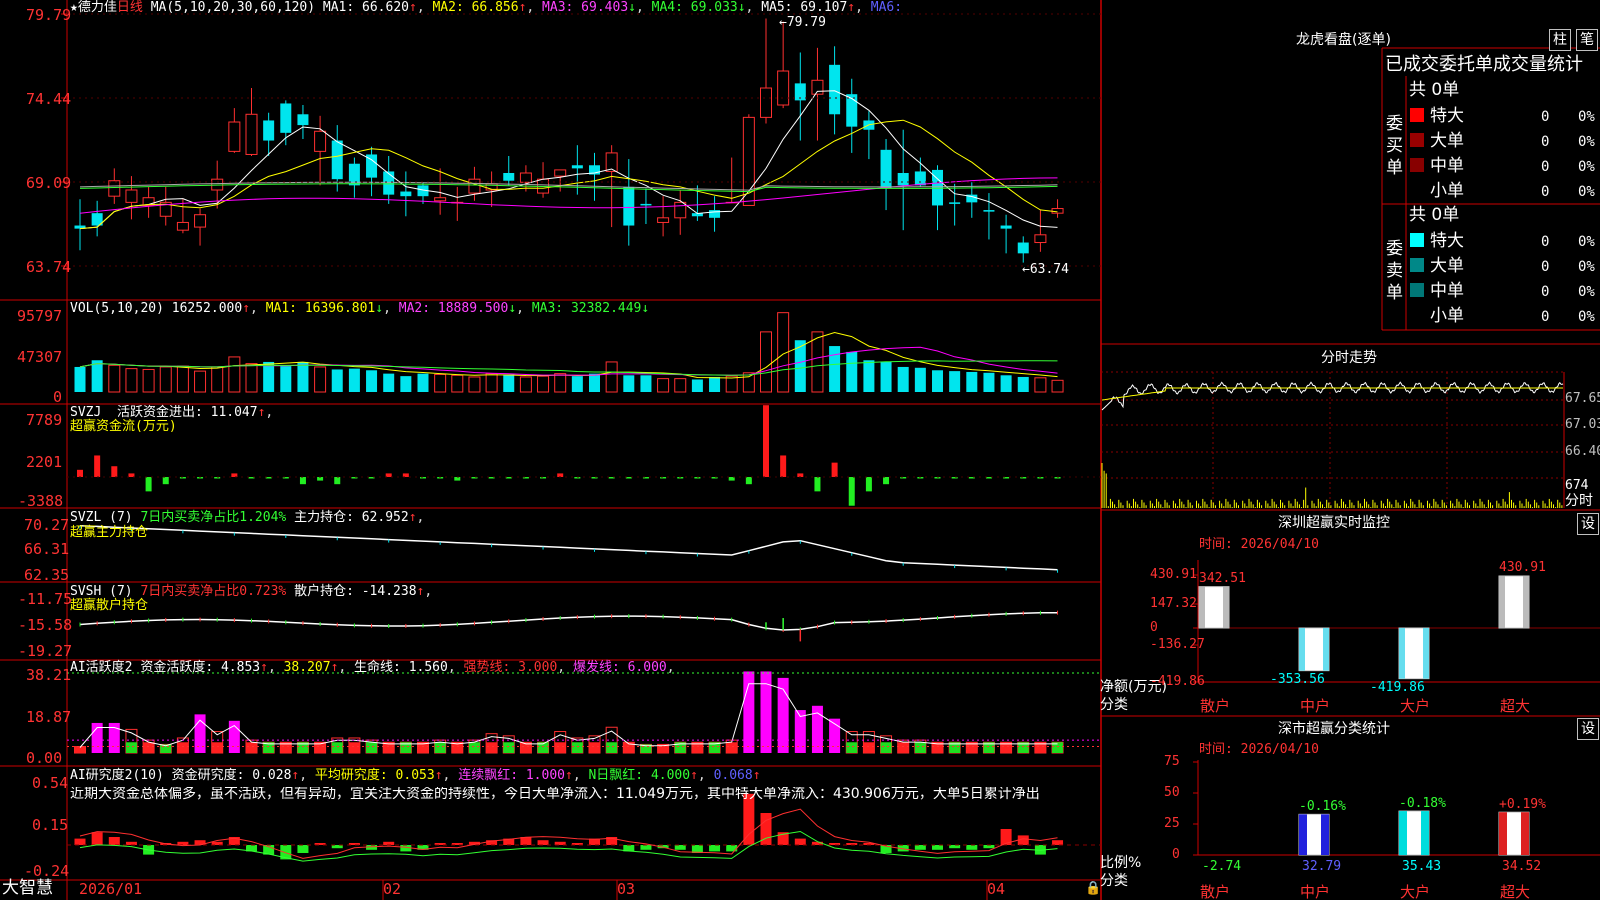  I want to click on ai-active-item3: 生命线: 1.560, so click(401, 667).